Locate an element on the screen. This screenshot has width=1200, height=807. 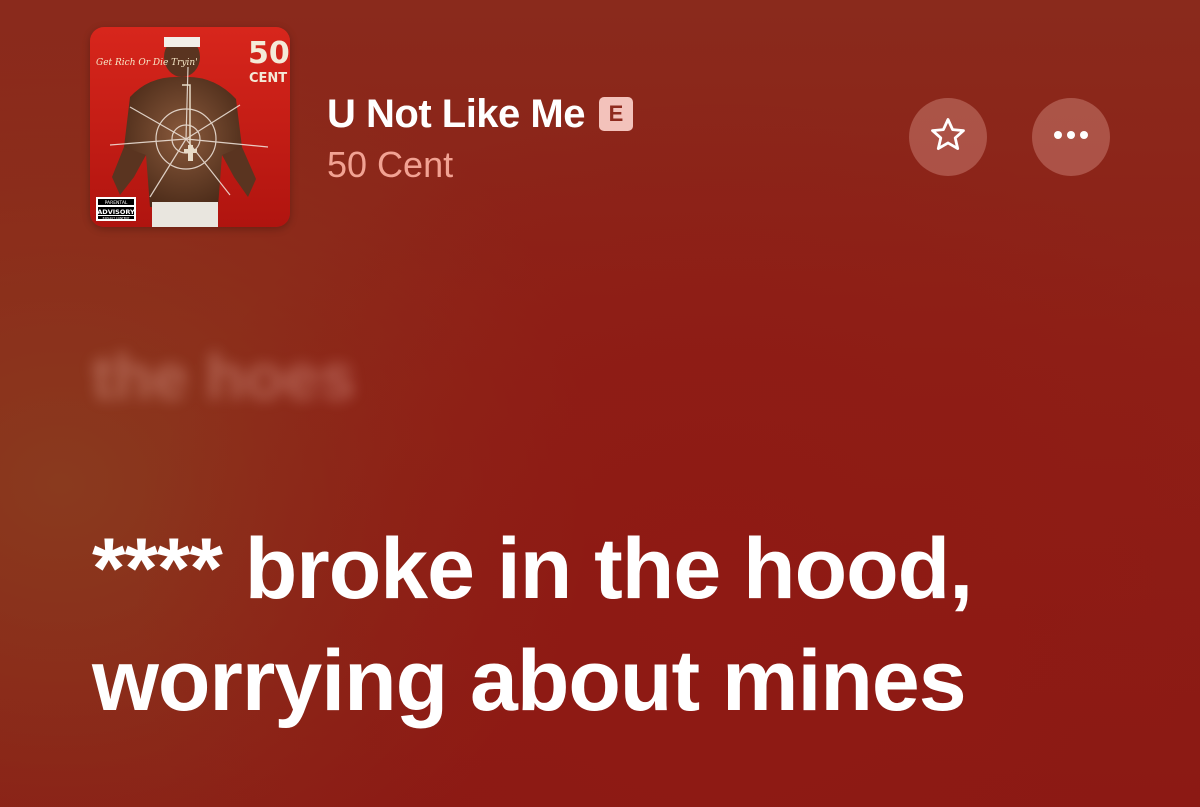
ellipsis-icon is located at coordinates (1071, 137).